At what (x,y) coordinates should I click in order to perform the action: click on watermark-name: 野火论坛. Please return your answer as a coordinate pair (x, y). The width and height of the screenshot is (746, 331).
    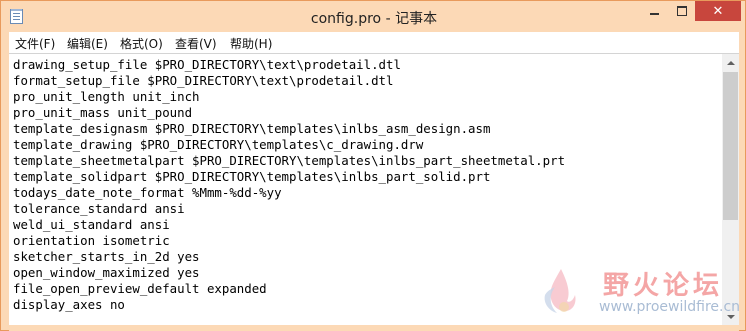
    Looking at the image, I should click on (663, 286).